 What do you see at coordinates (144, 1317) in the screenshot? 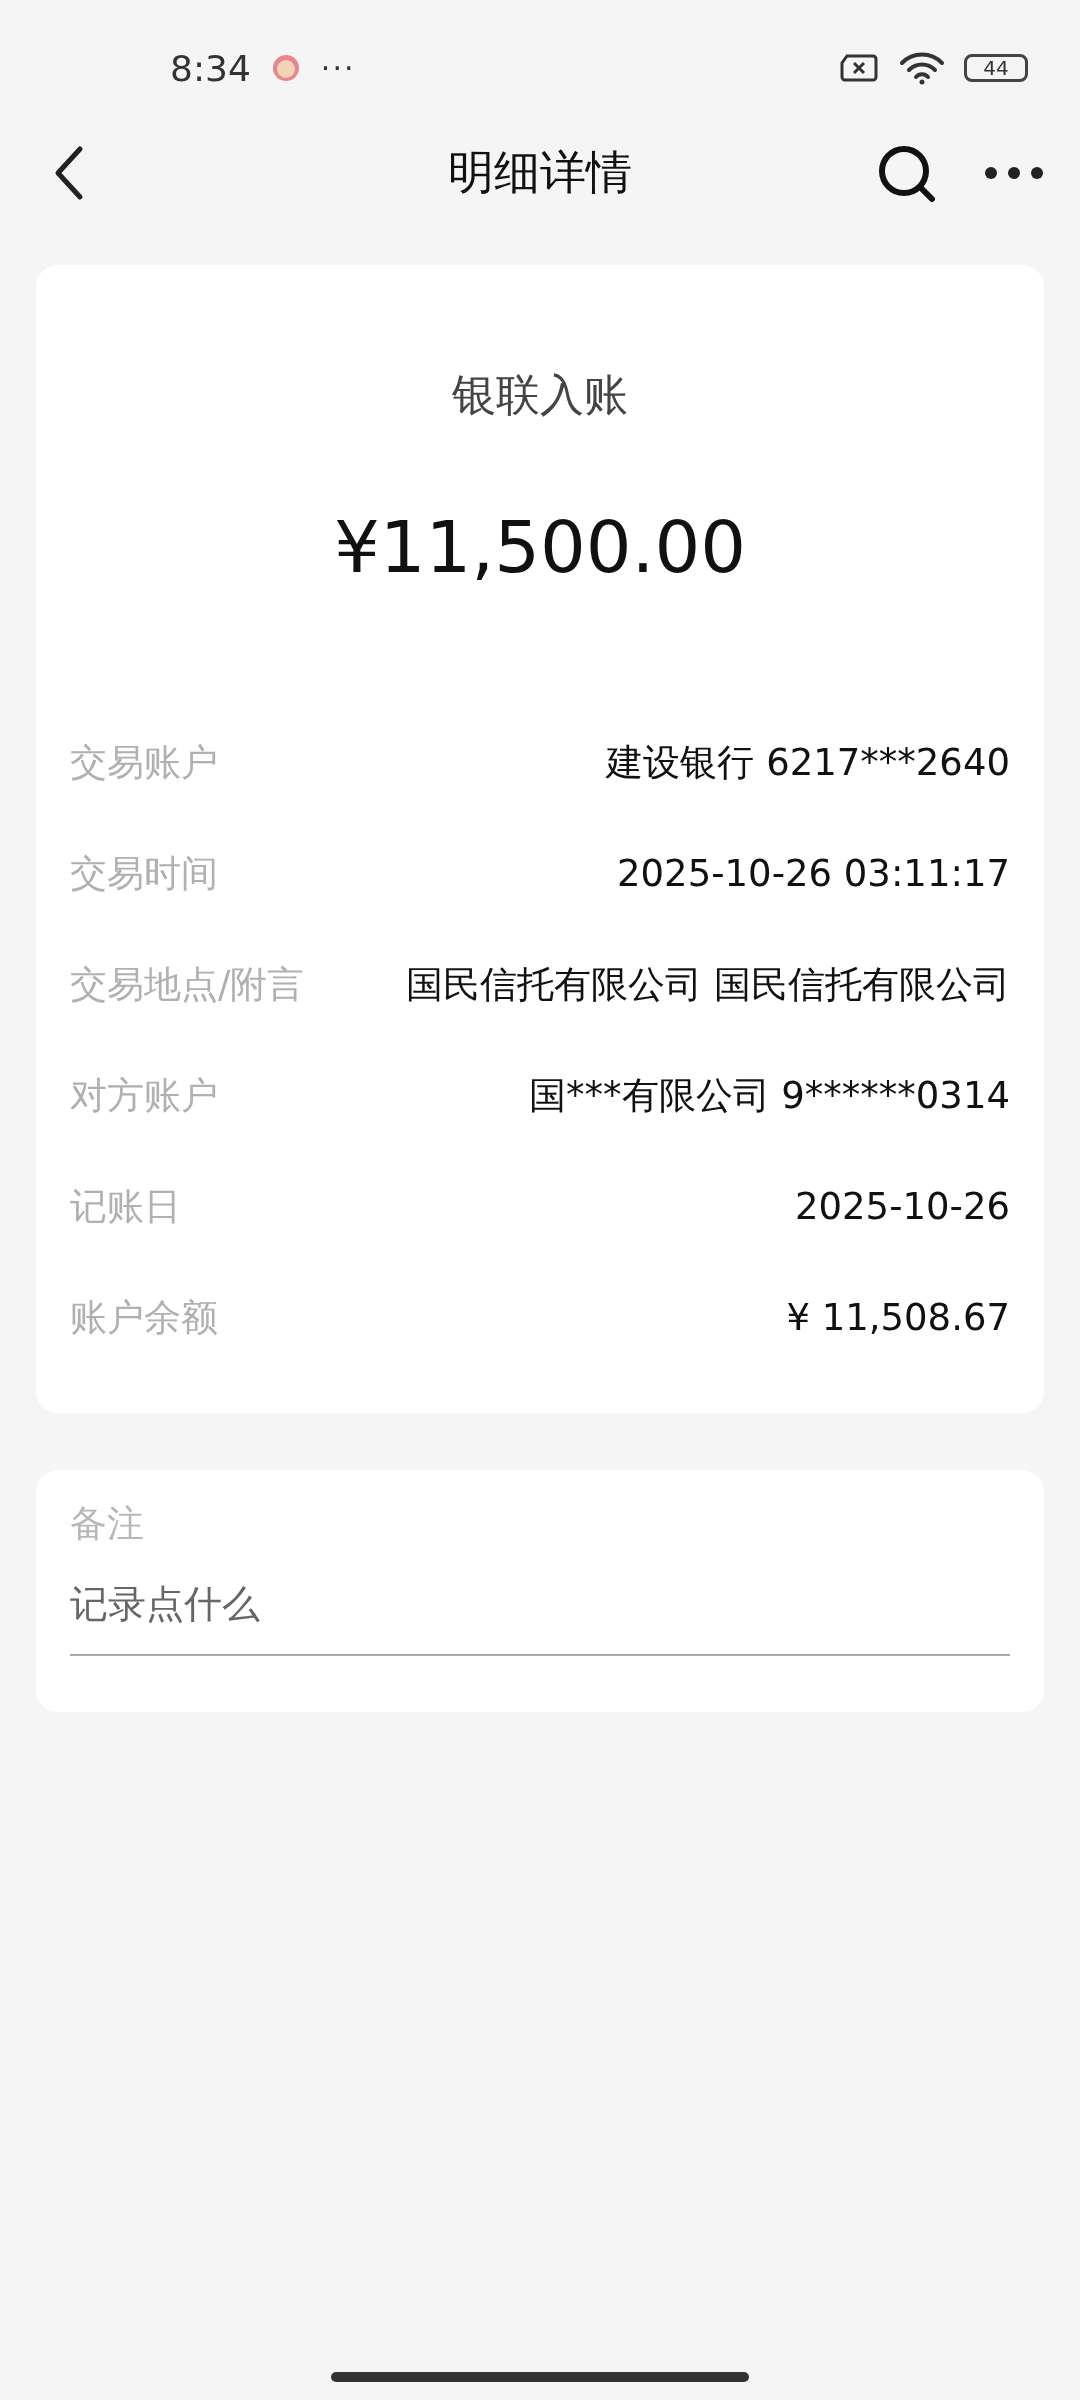
I see `detail-label: 账户余额` at bounding box center [144, 1317].